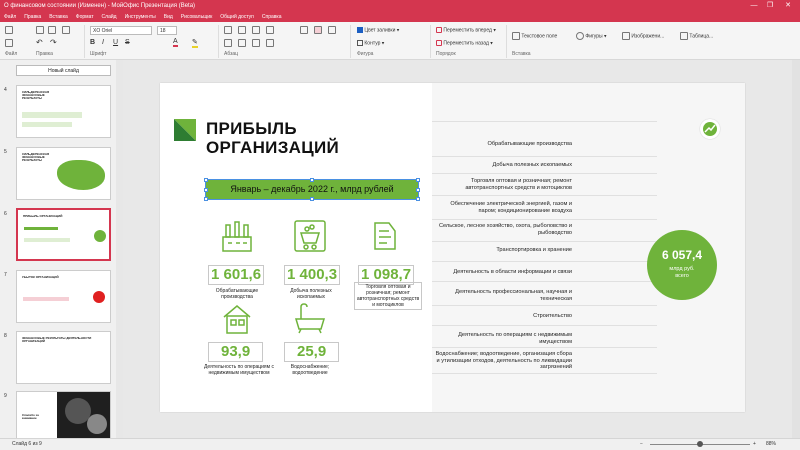 Image resolution: width=800 pixels, height=450 pixels. What do you see at coordinates (231, 54) in the screenshot?
I see `group-paragraph-label: Абзац` at bounding box center [231, 54].